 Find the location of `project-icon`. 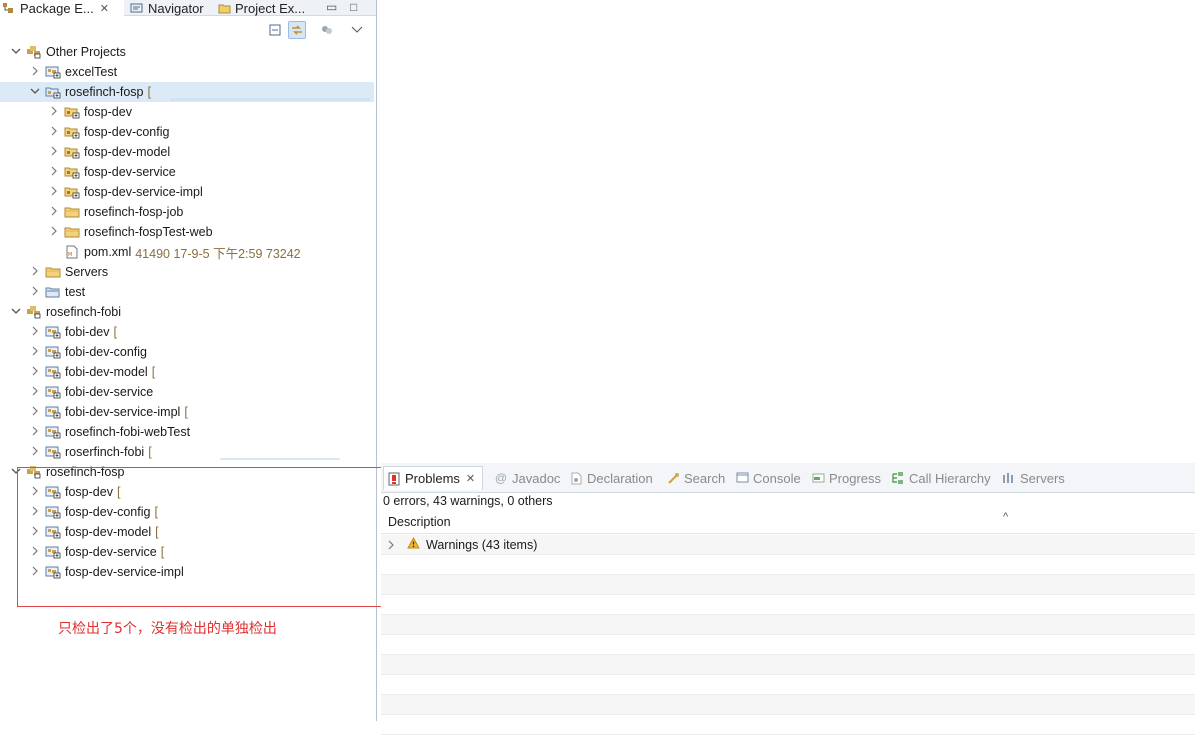

project-icon is located at coordinates (53, 292).